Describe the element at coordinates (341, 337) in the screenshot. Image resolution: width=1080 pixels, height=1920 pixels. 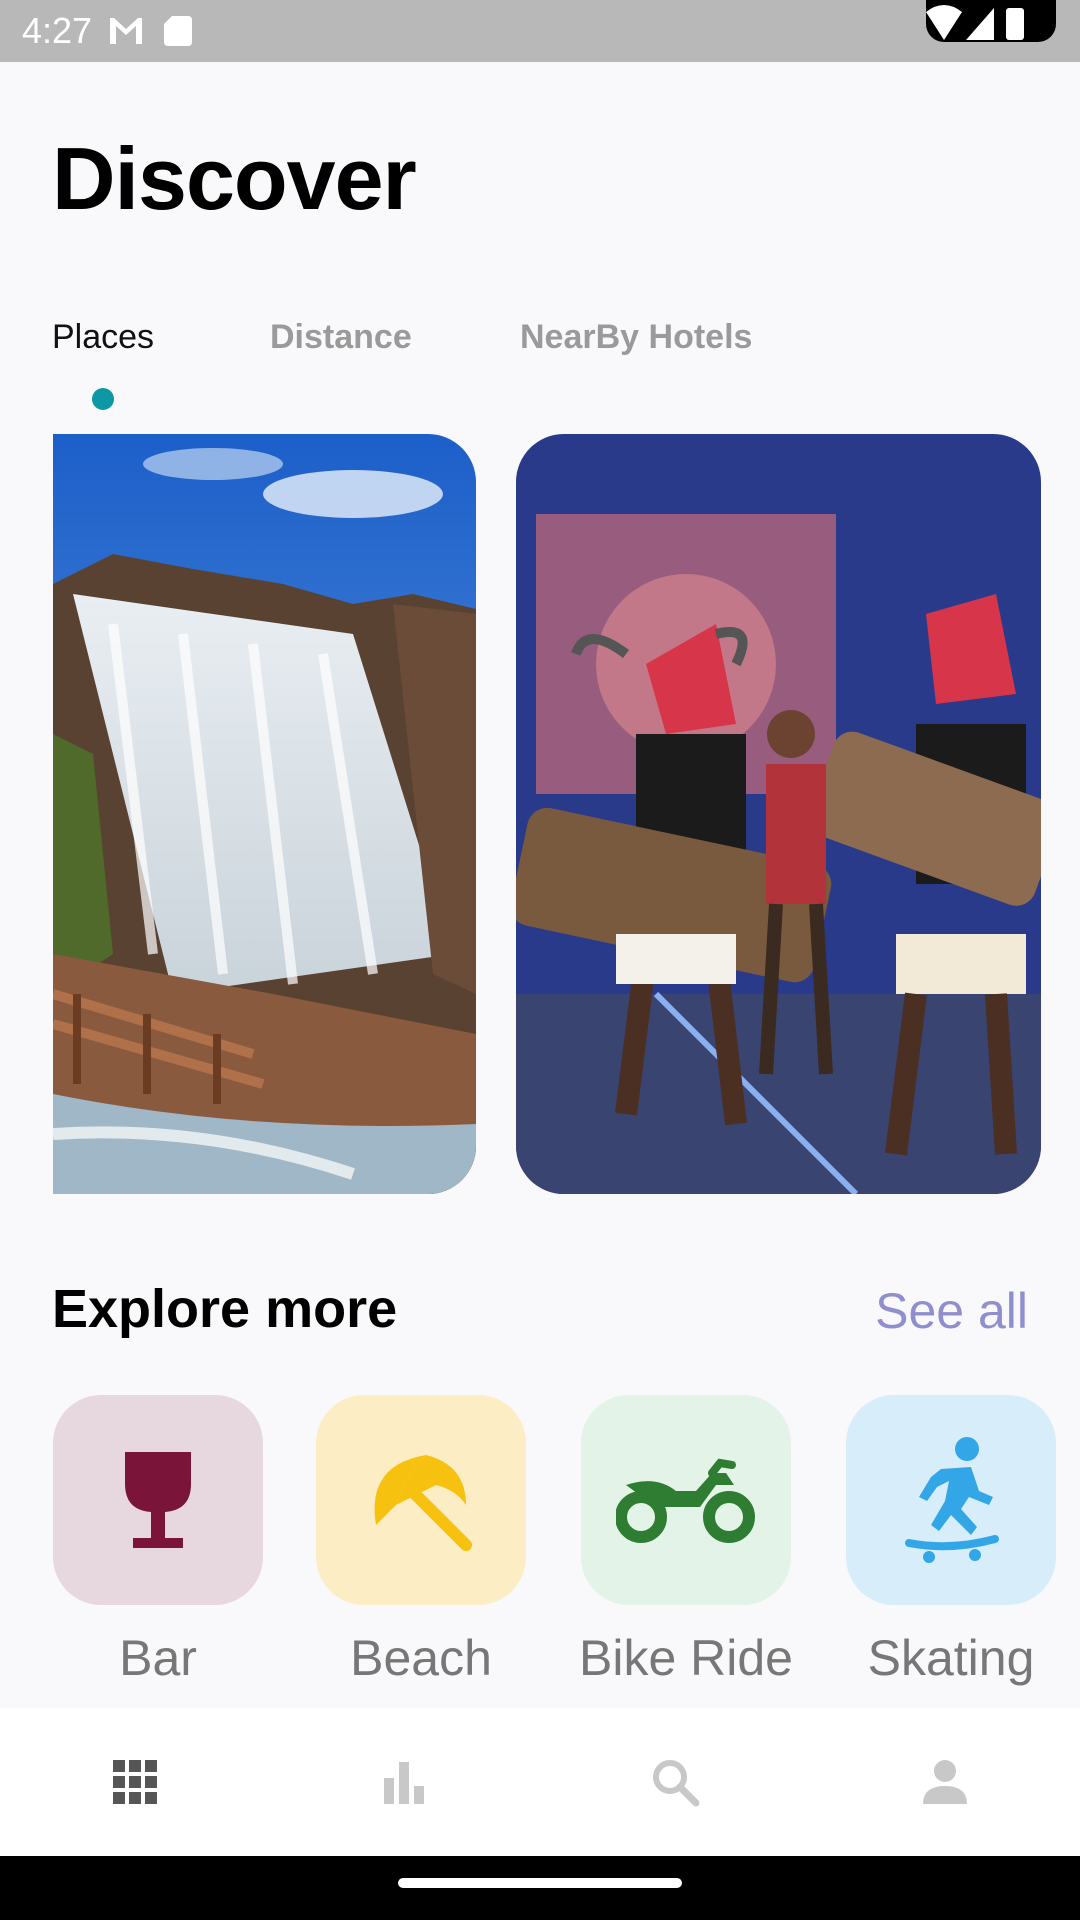
I see `tab-distance: Distance` at that location.